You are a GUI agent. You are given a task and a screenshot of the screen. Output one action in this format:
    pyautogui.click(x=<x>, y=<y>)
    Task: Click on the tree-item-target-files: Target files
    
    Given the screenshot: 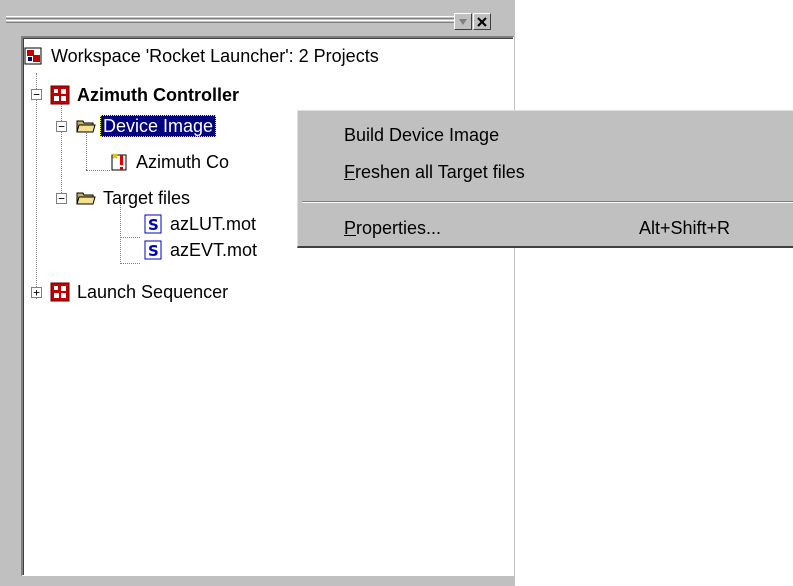 What is the action you would take?
    pyautogui.click(x=134, y=198)
    